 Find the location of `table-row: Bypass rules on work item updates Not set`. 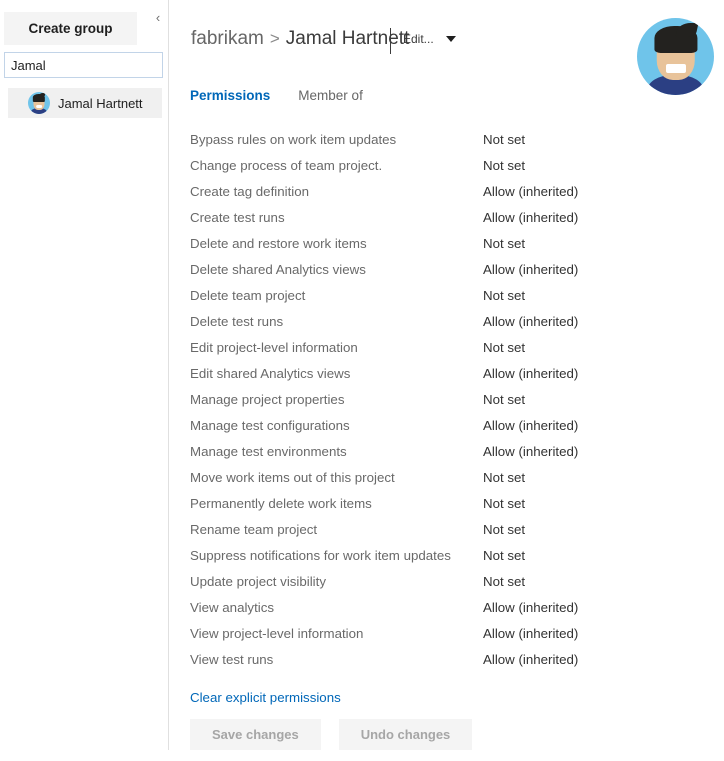

table-row: Bypass rules on work item updates Not set is located at coordinates (446, 139).